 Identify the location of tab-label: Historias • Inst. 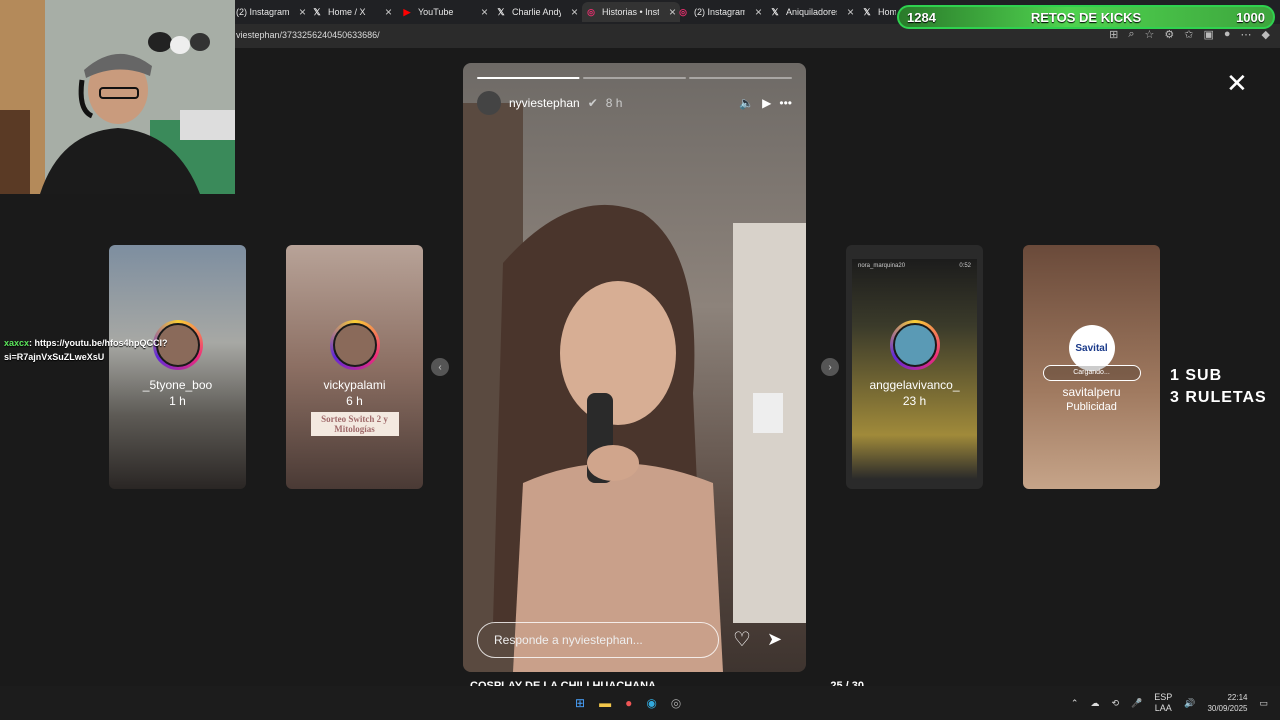
(630, 12).